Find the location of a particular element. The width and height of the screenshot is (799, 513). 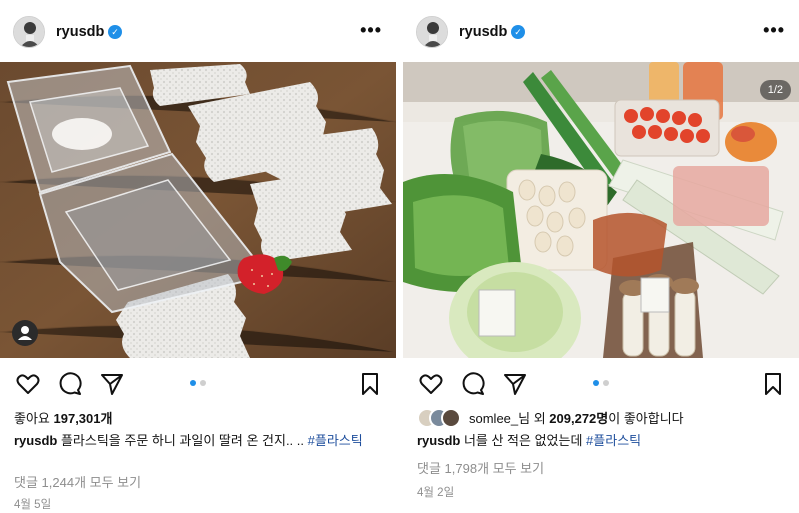

likes-number: 209,272명 is located at coordinates (579, 418).